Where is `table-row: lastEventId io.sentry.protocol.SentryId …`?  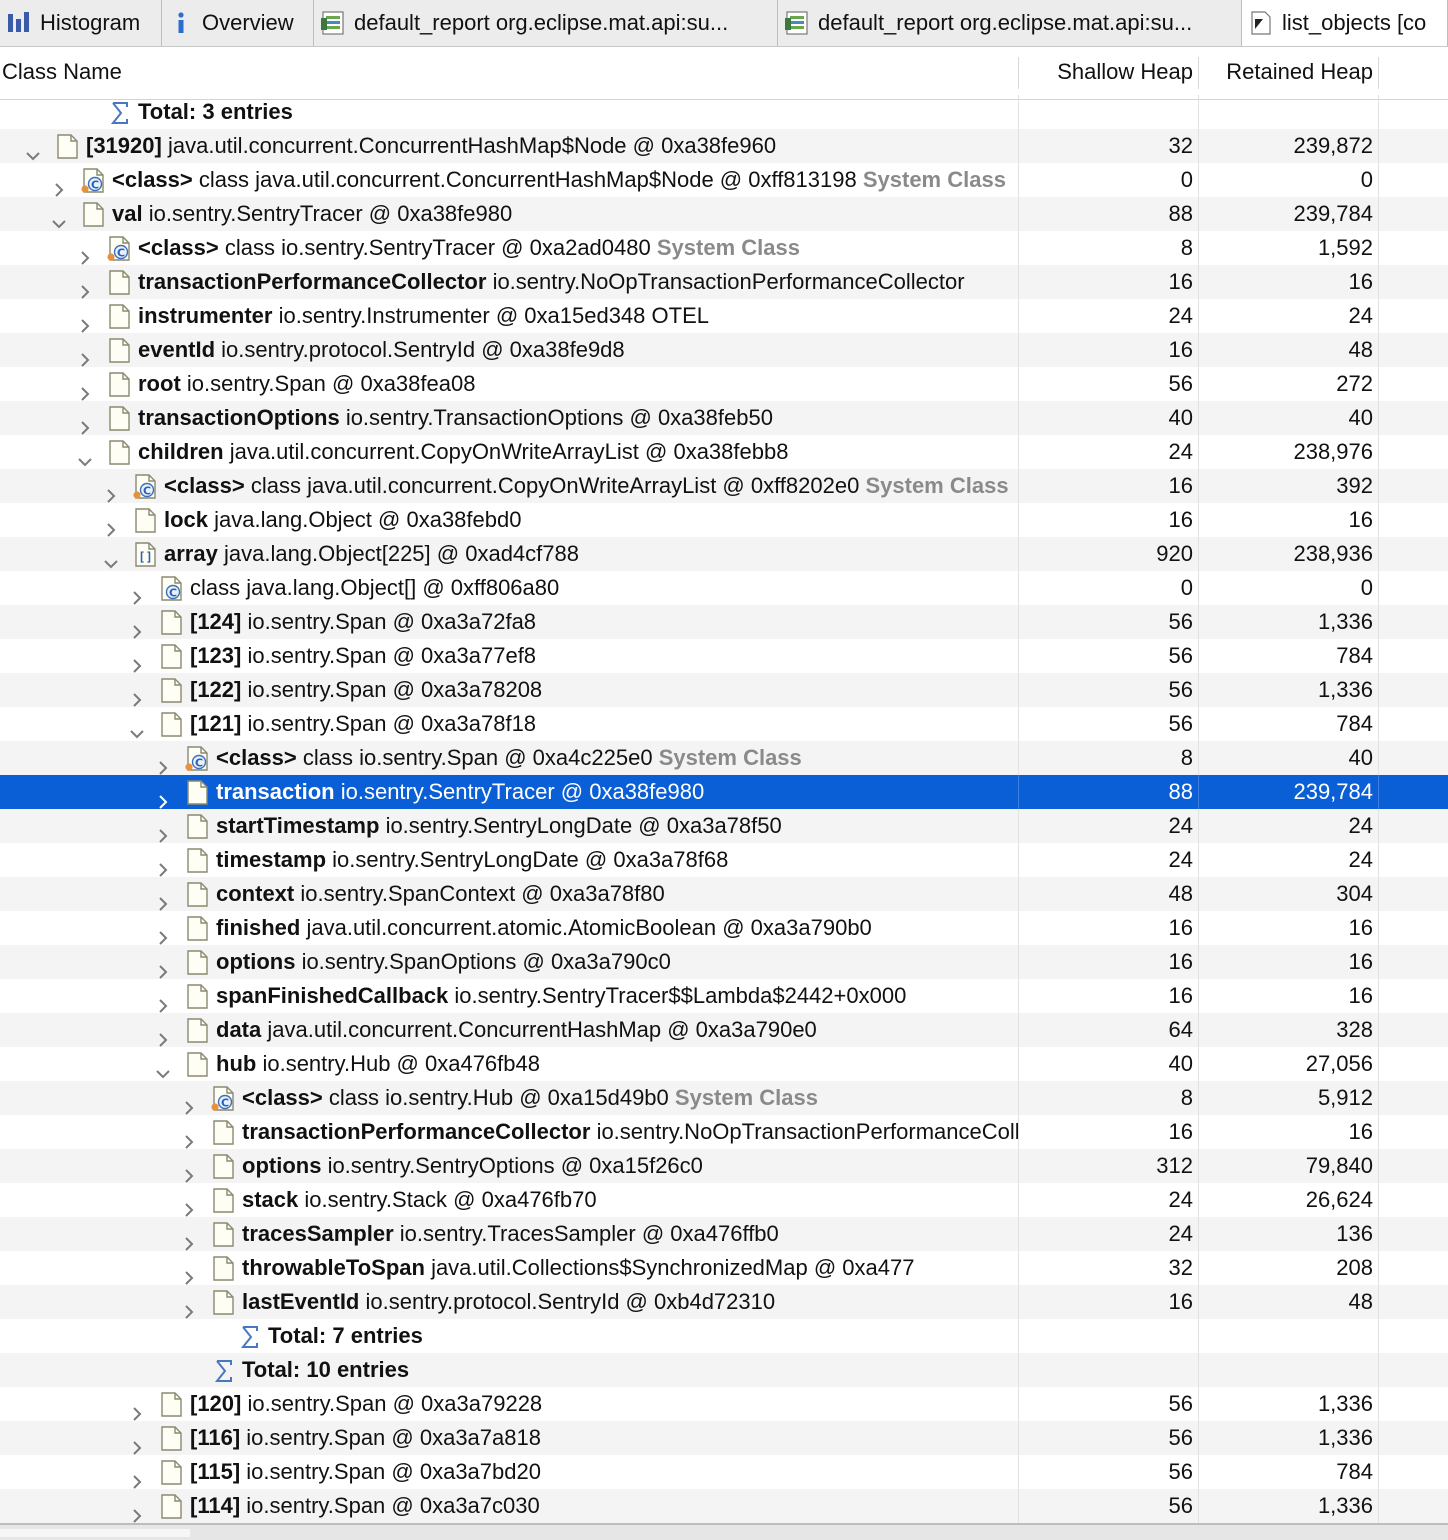 table-row: lastEventId io.sentry.protocol.SentryId … is located at coordinates (724, 1302).